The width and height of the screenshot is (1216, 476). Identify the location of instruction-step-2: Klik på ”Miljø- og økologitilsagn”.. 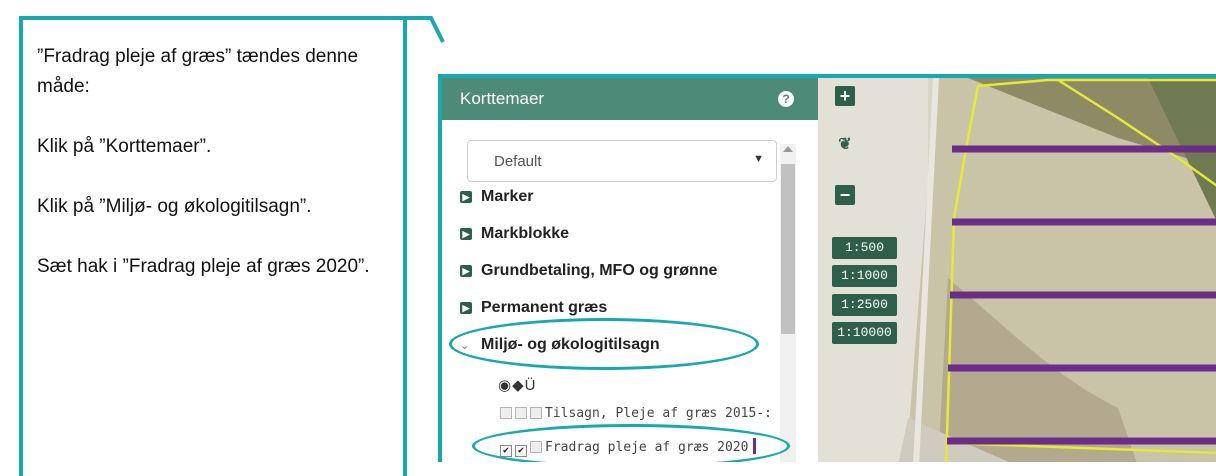
(174, 206).